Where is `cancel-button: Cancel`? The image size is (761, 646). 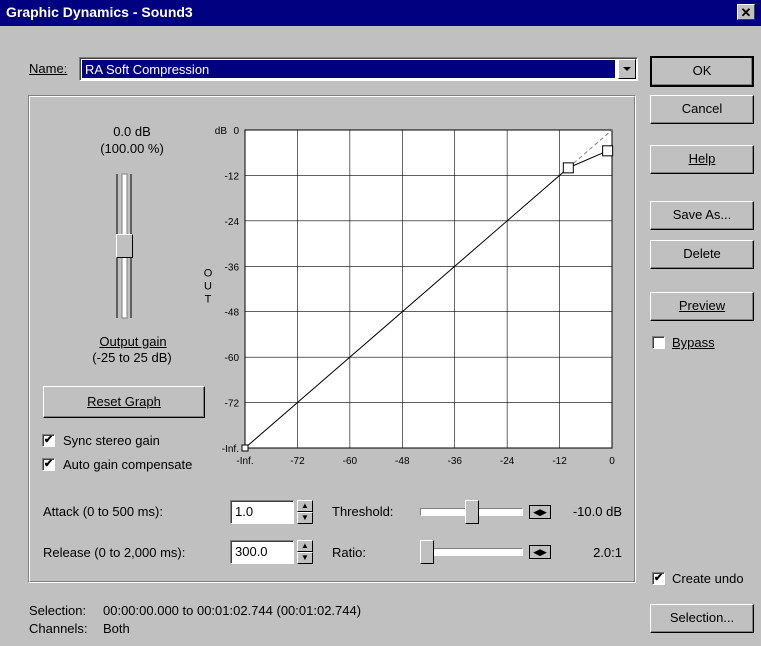 cancel-button: Cancel is located at coordinates (702, 109).